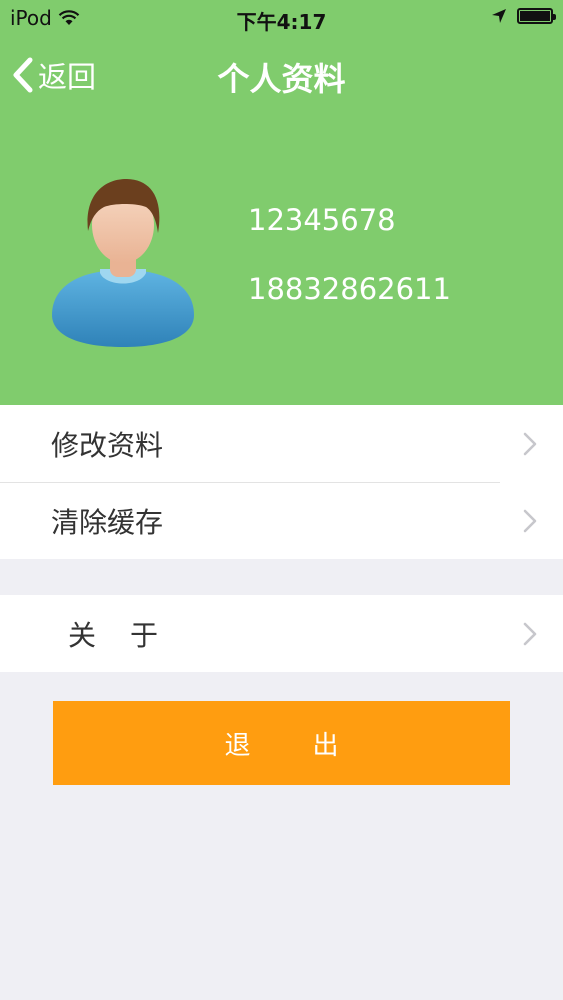 Image resolution: width=563 pixels, height=1000 pixels. I want to click on status-bar: iPod 下午4:17, so click(281, 18).